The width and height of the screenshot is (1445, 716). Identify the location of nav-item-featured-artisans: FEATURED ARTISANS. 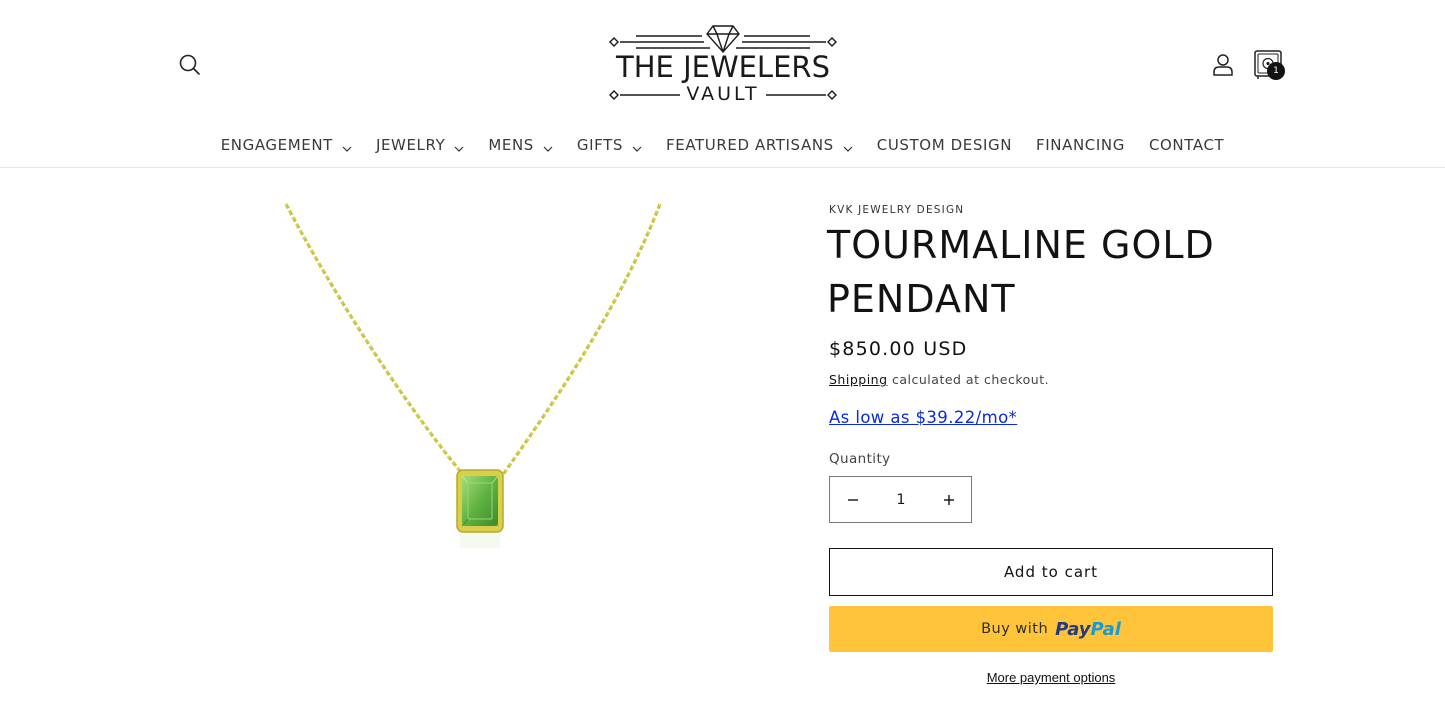
(759, 145).